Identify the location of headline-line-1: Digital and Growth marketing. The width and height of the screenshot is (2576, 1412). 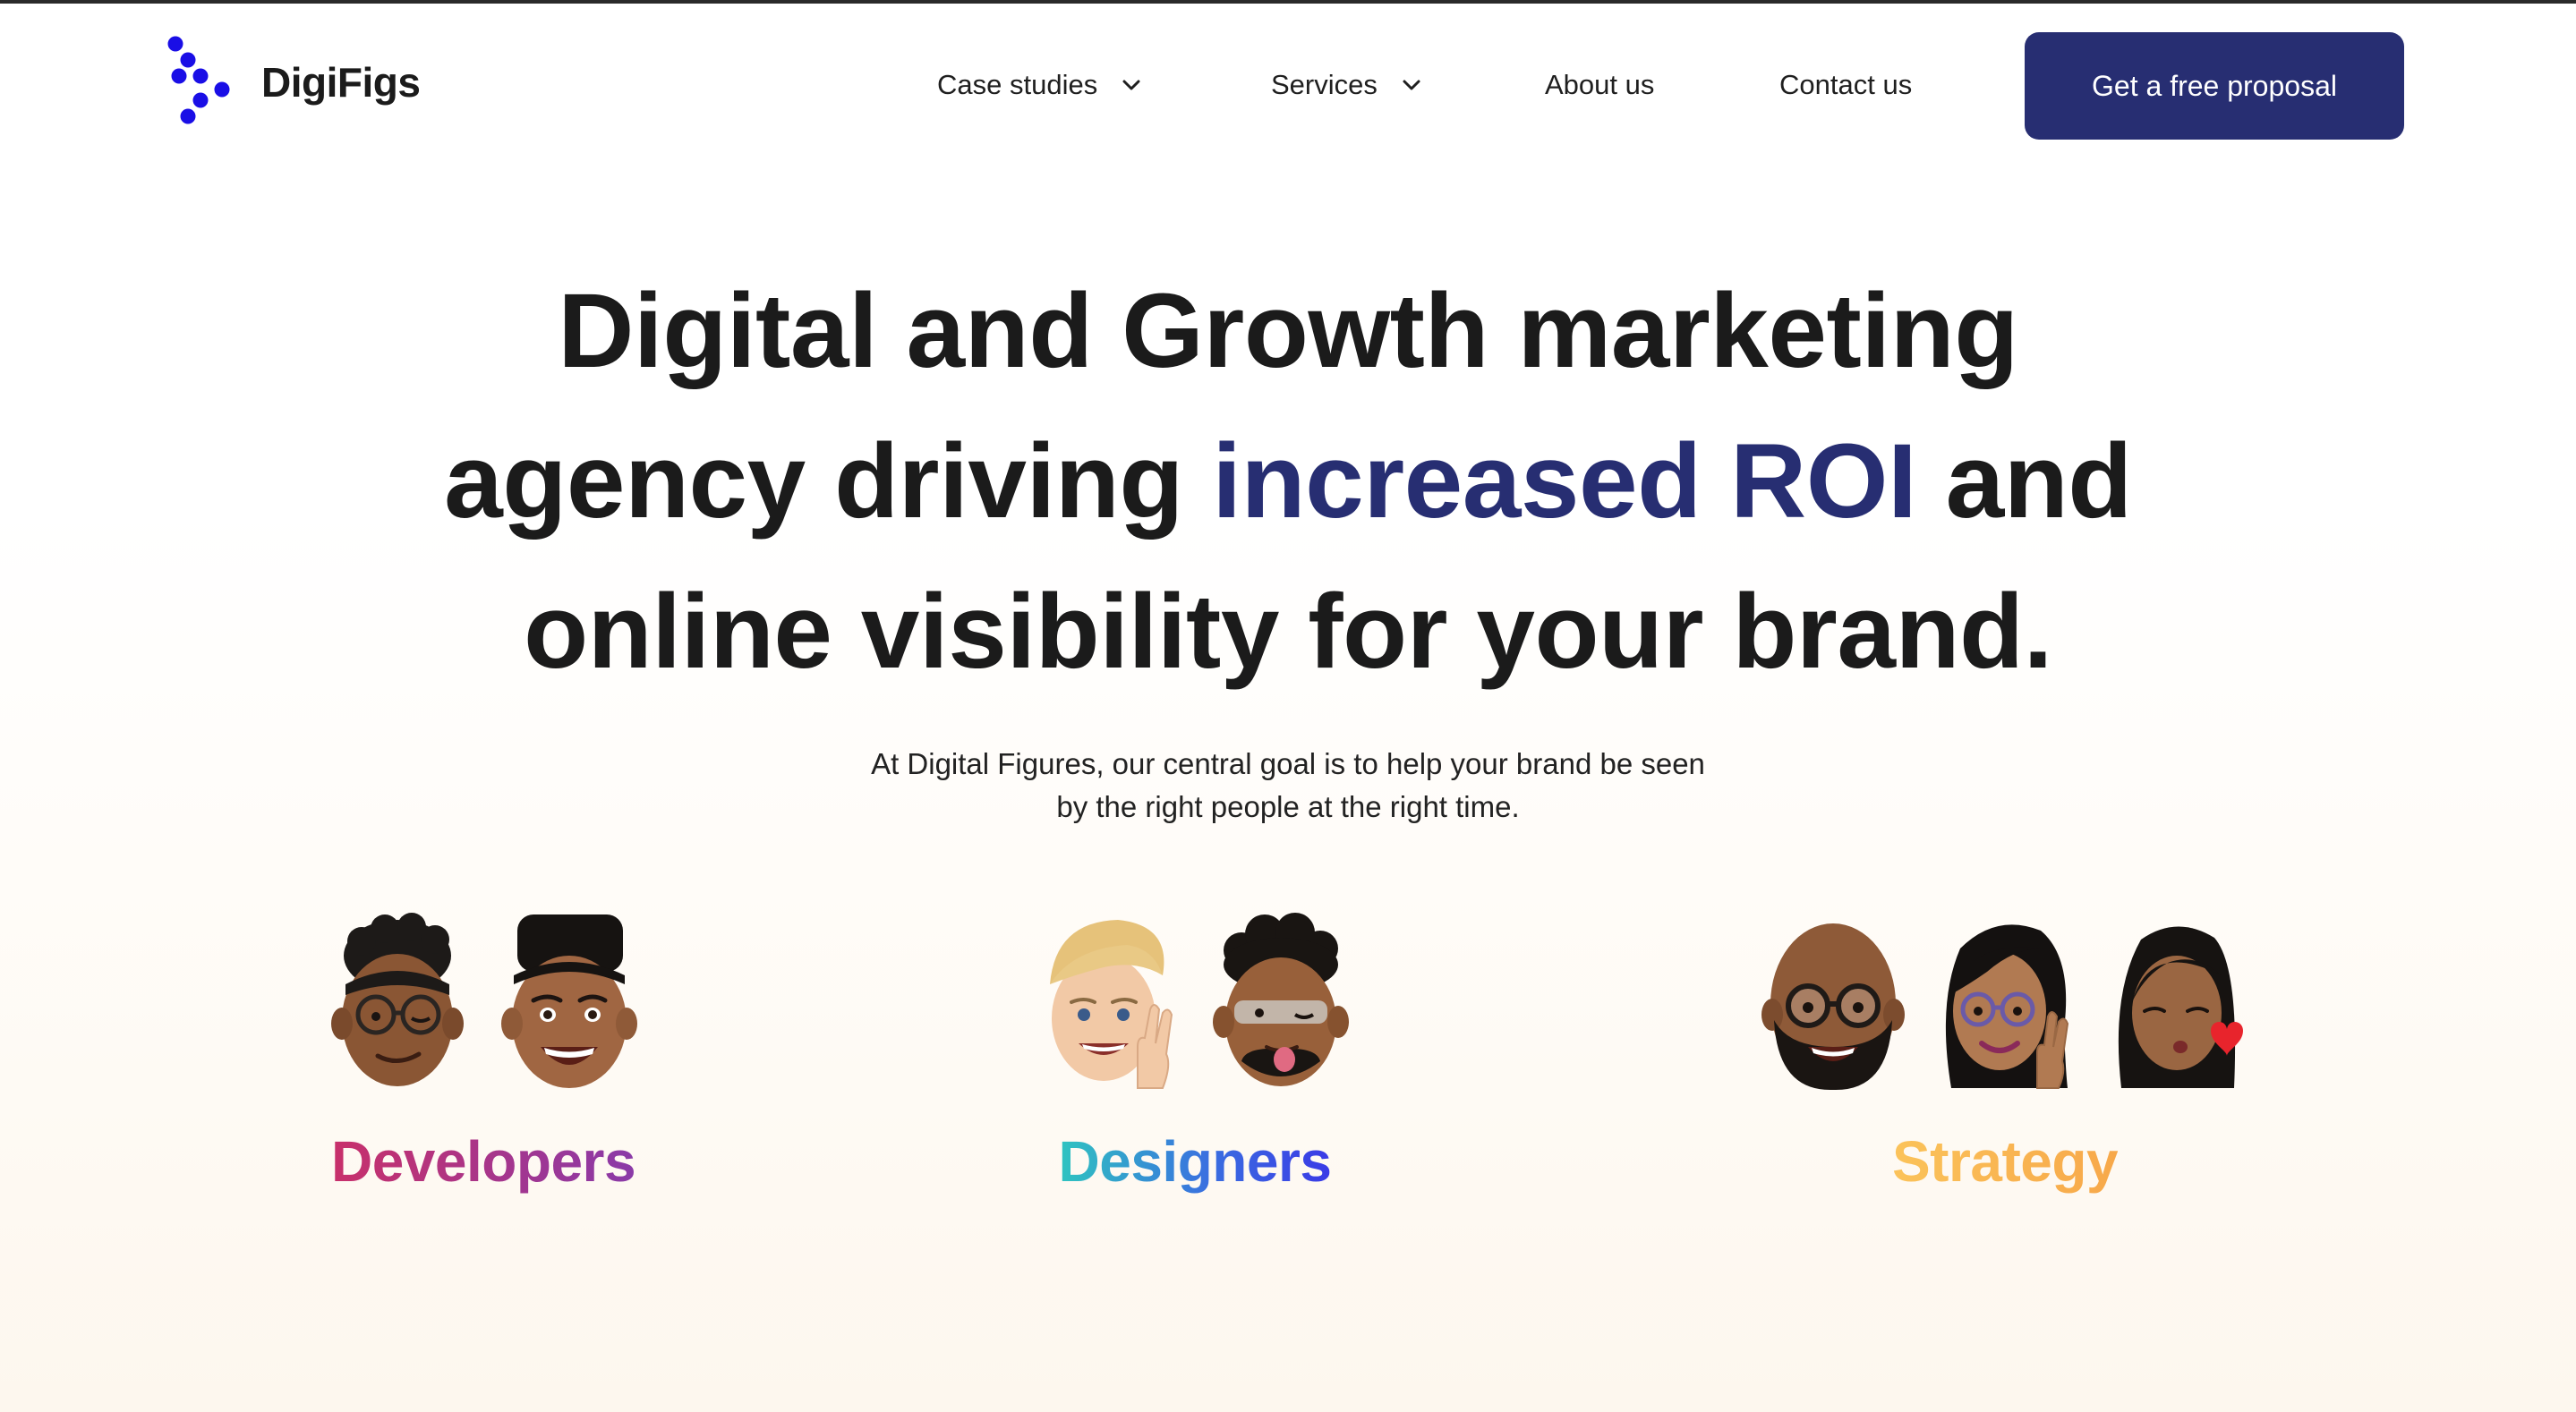
(1288, 331).